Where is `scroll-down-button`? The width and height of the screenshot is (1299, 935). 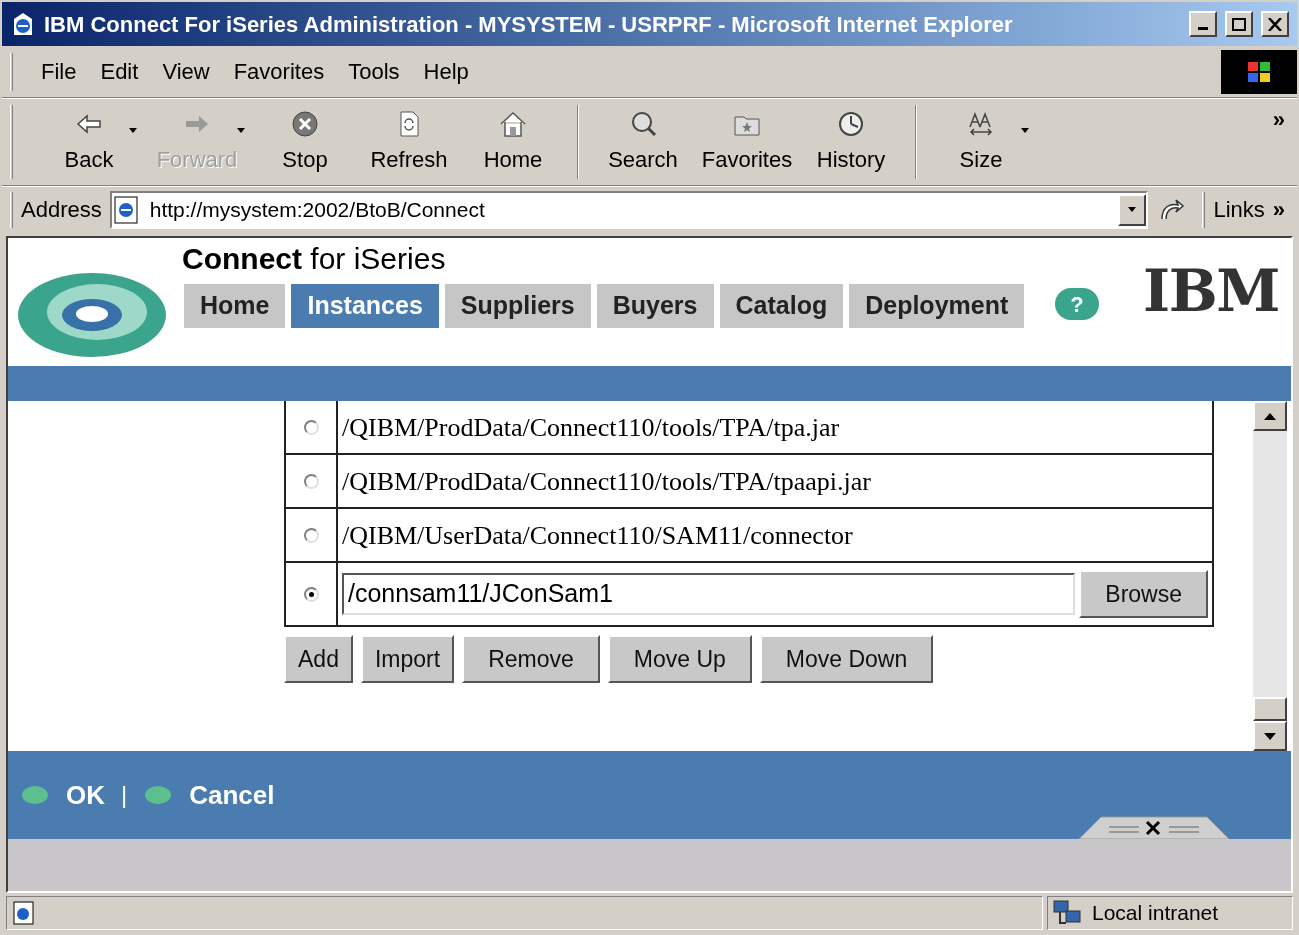 scroll-down-button is located at coordinates (1270, 736).